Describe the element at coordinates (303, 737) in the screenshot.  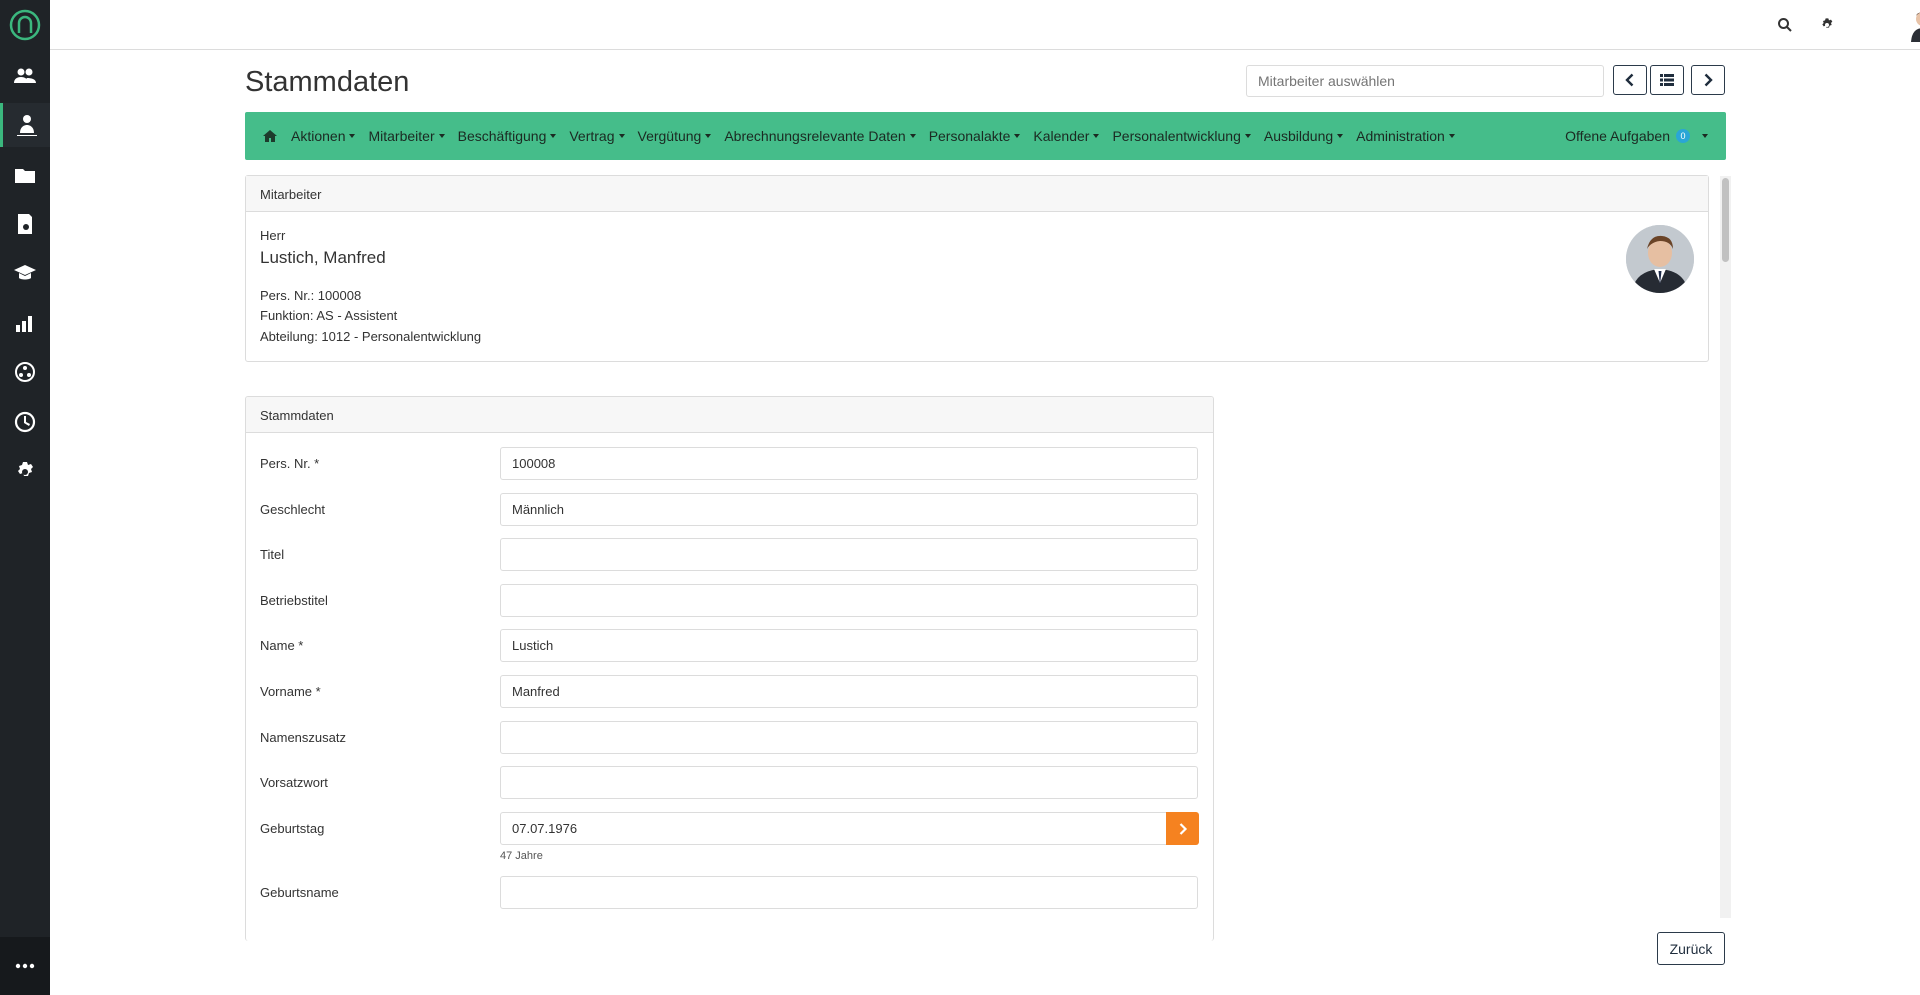
I see `namenszusatz-label: Namenszusatz` at that location.